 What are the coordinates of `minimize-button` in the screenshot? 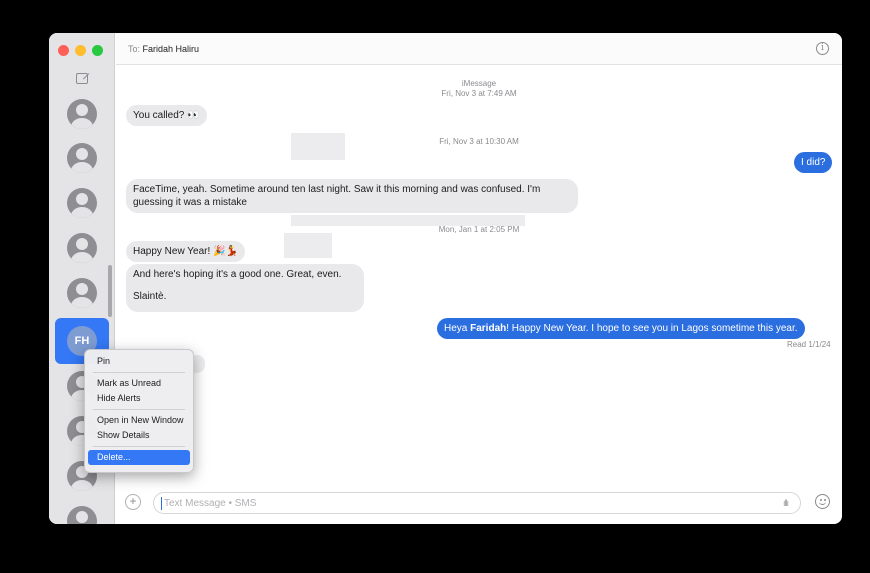 It's located at (80, 50).